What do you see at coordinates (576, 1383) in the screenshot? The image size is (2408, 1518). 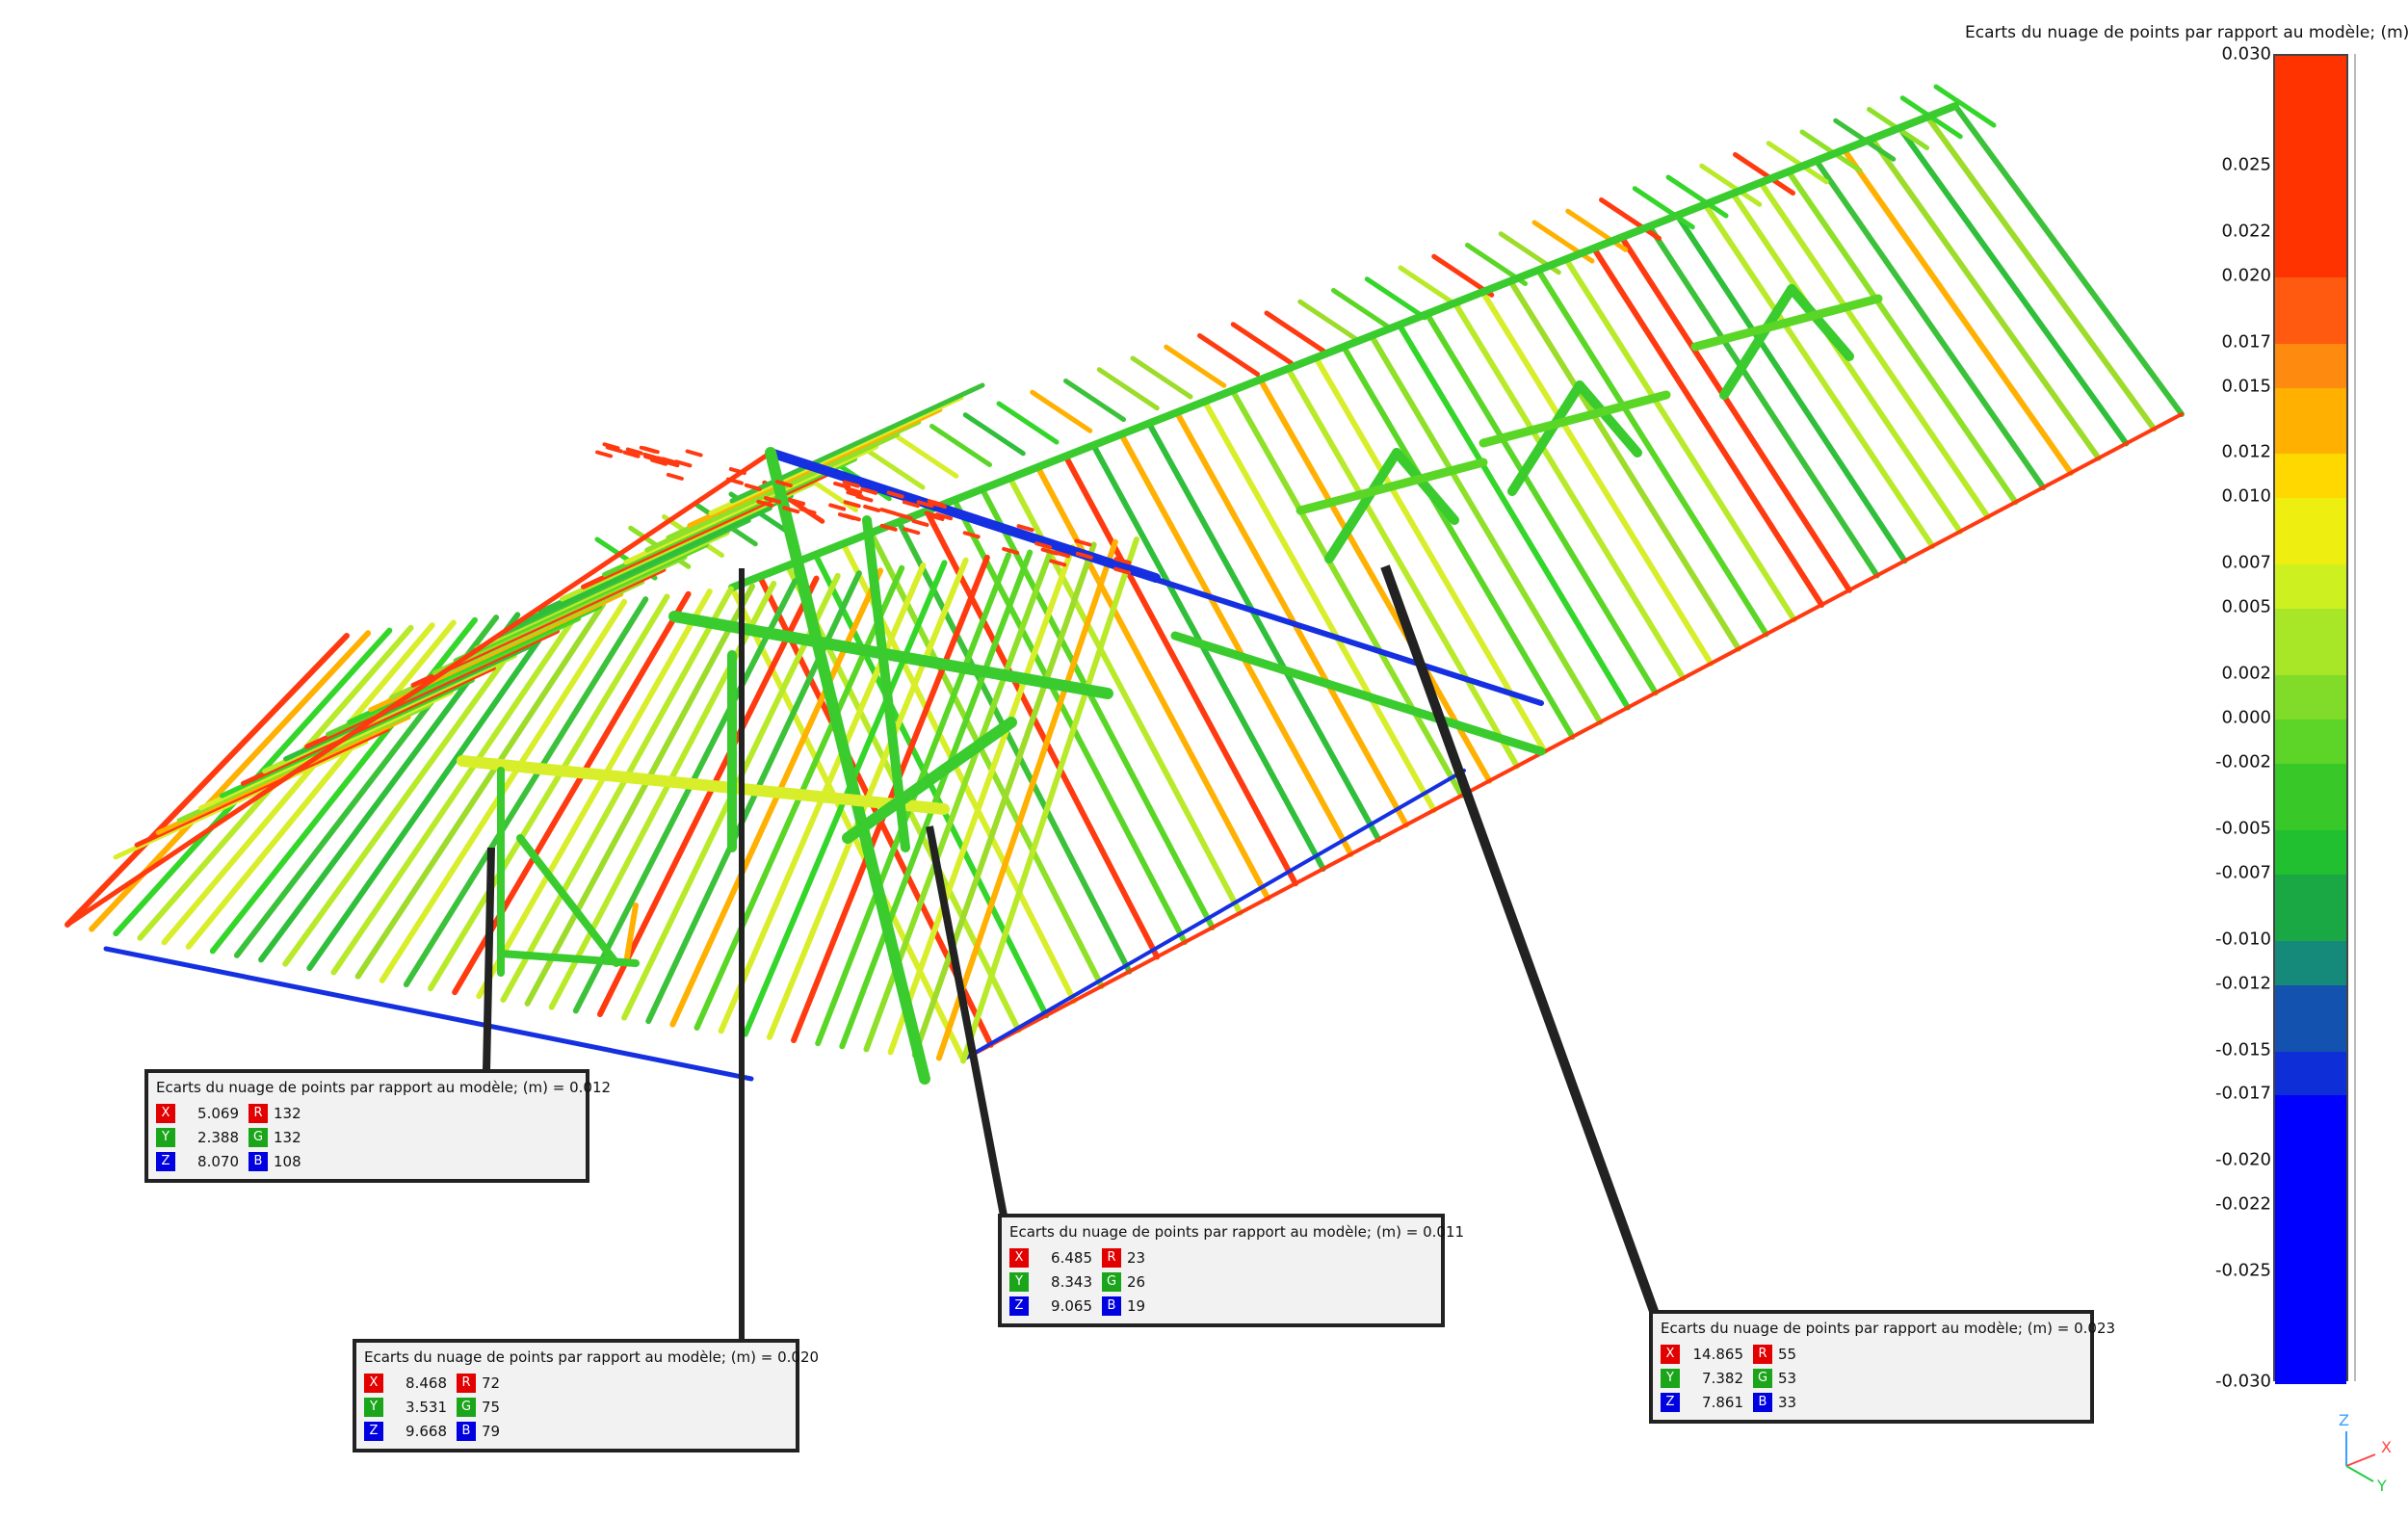 I see `annotation-row-x: X 8.468 R 72` at bounding box center [576, 1383].